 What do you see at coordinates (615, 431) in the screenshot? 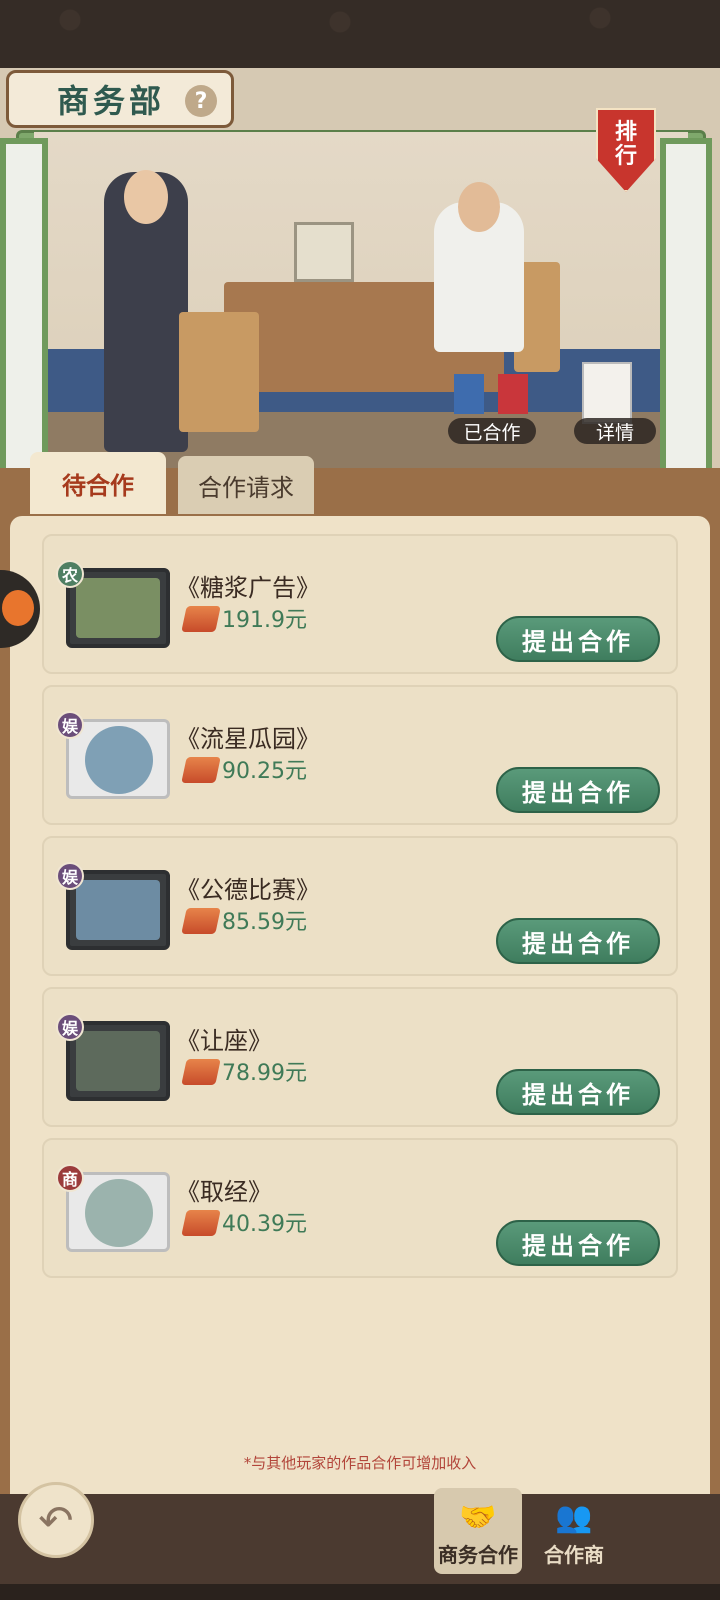
I see `details-button: 详情` at bounding box center [615, 431].